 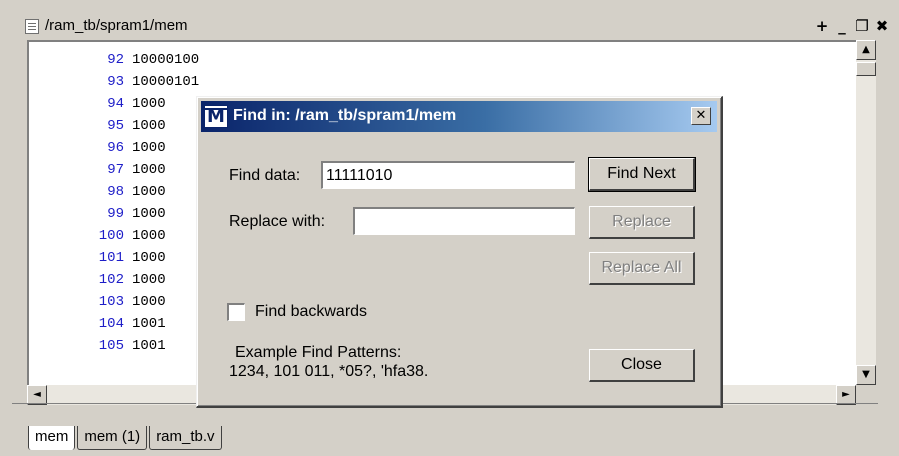 I want to click on list-item: 93 10000101, so click(x=114, y=84).